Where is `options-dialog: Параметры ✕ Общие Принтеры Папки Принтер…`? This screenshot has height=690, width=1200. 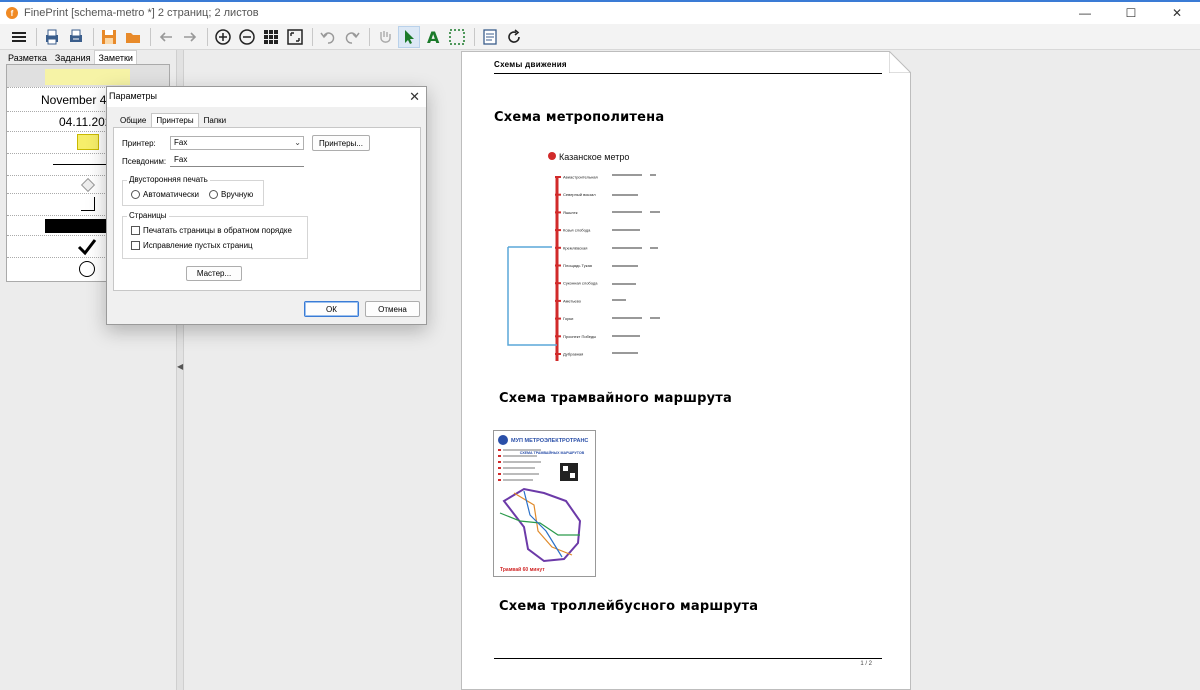 options-dialog: Параметры ✕ Общие Принтеры Папки Принтер… is located at coordinates (266, 205).